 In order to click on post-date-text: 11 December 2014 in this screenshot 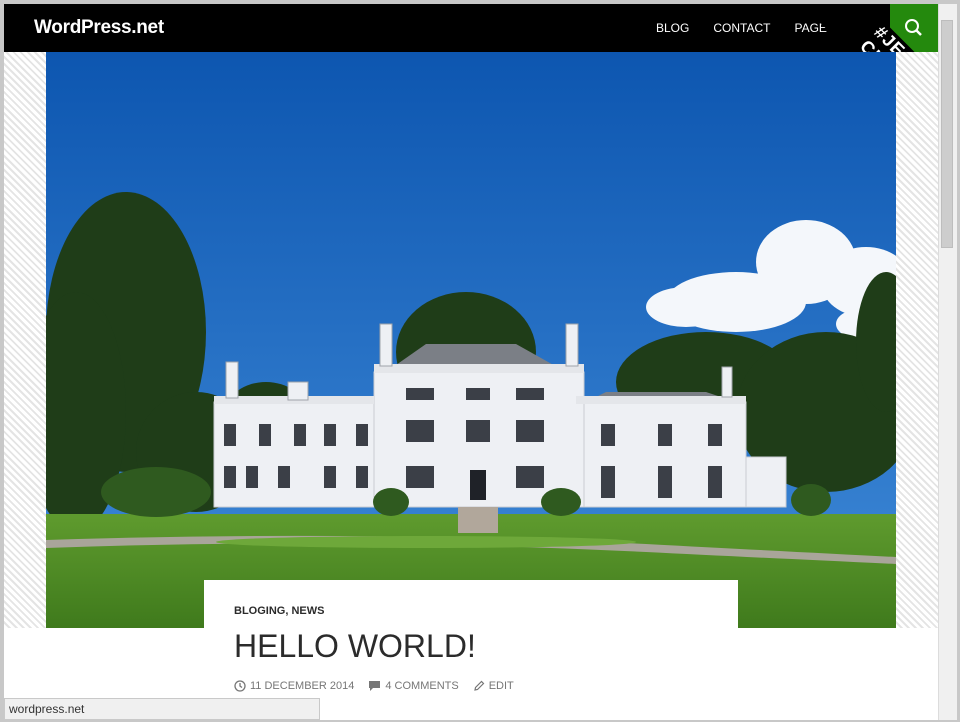, I will do `click(302, 686)`.